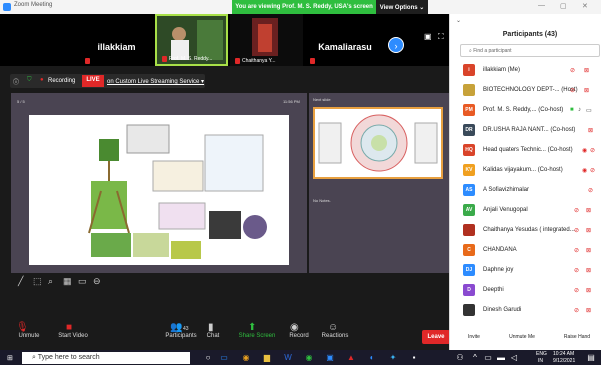 The height and width of the screenshot is (365, 601). What do you see at coordinates (563, 354) in the screenshot?
I see `clock-time: 10:24 AM` at bounding box center [563, 354].